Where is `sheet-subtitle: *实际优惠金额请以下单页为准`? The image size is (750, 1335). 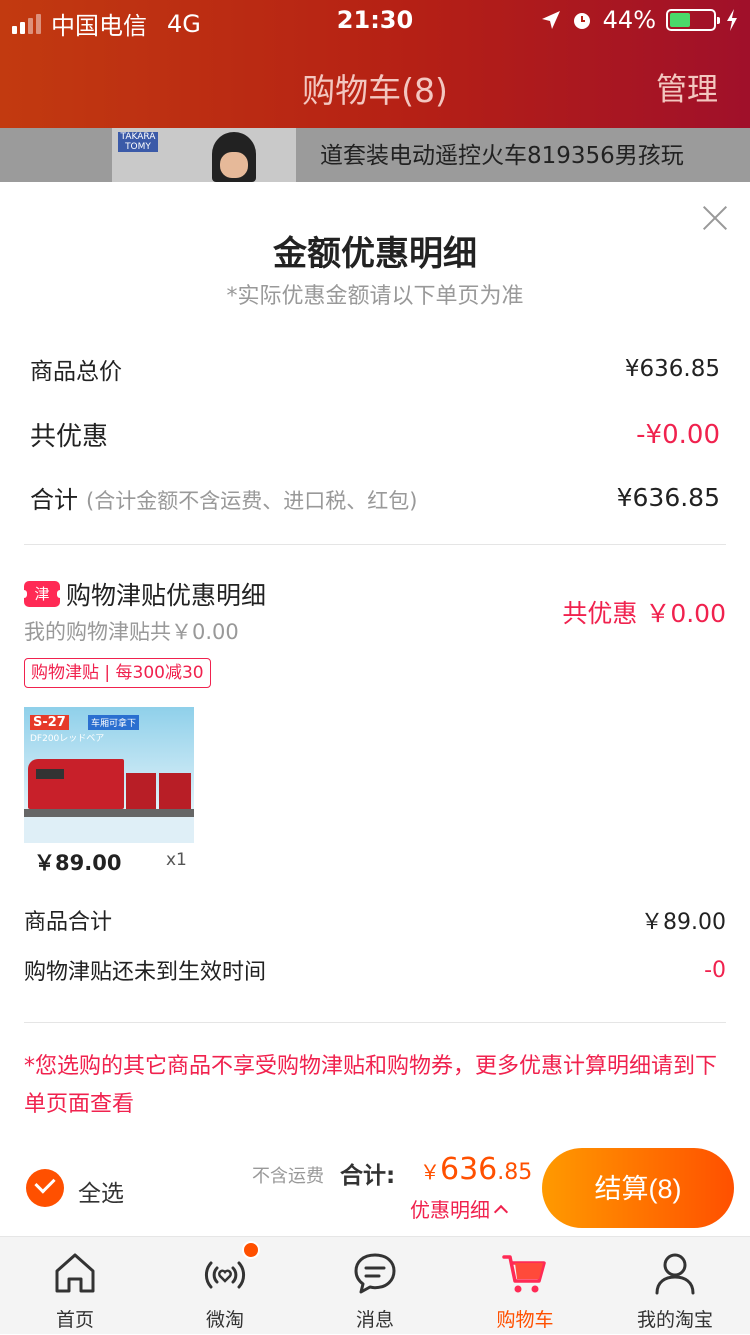 sheet-subtitle: *实际优惠金额请以下单页为准 is located at coordinates (375, 296).